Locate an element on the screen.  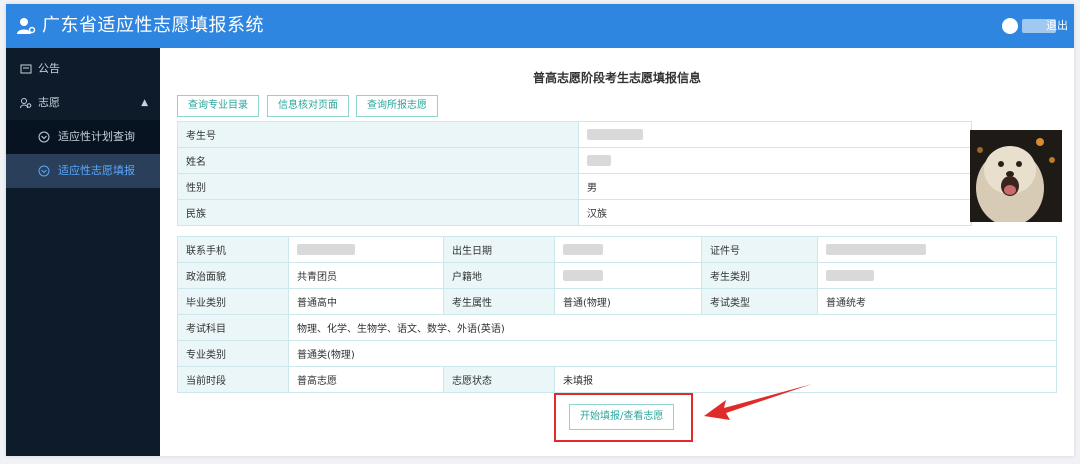
table-row: 姓名 is located at coordinates (574, 160).